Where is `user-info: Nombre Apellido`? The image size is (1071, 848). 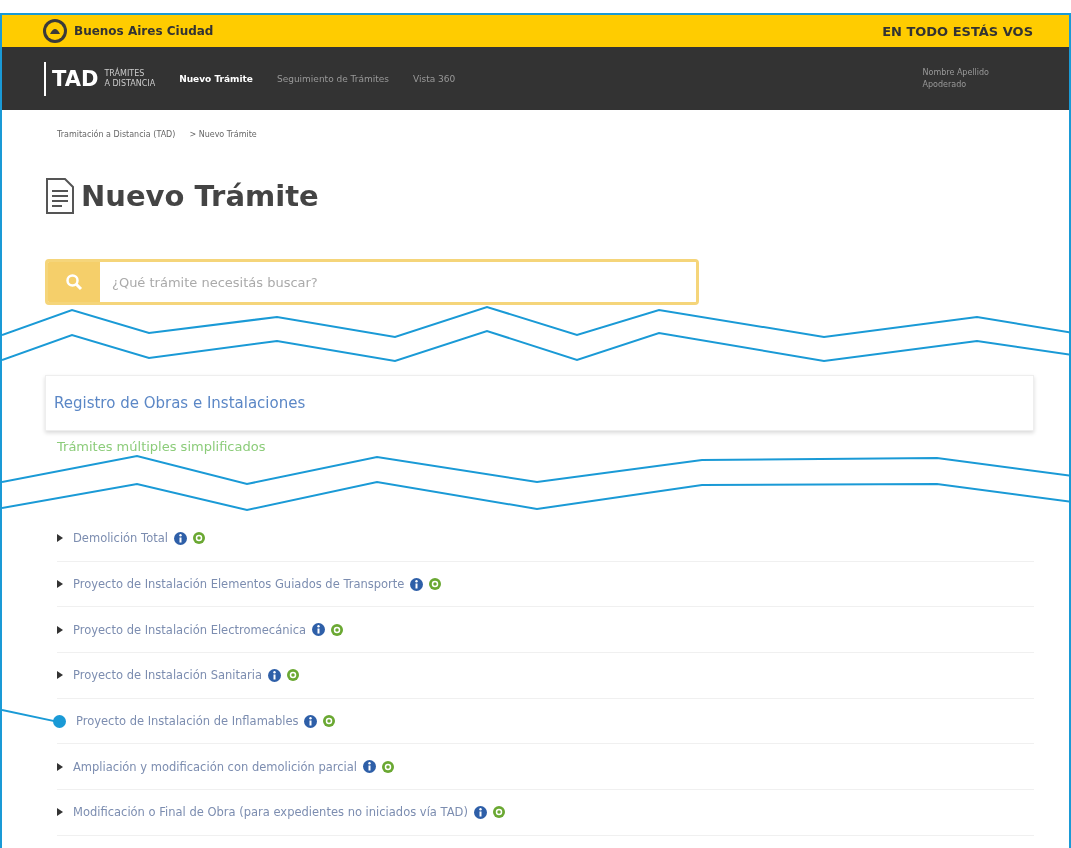
user-info: Nombre Apellido is located at coordinates (955, 72).